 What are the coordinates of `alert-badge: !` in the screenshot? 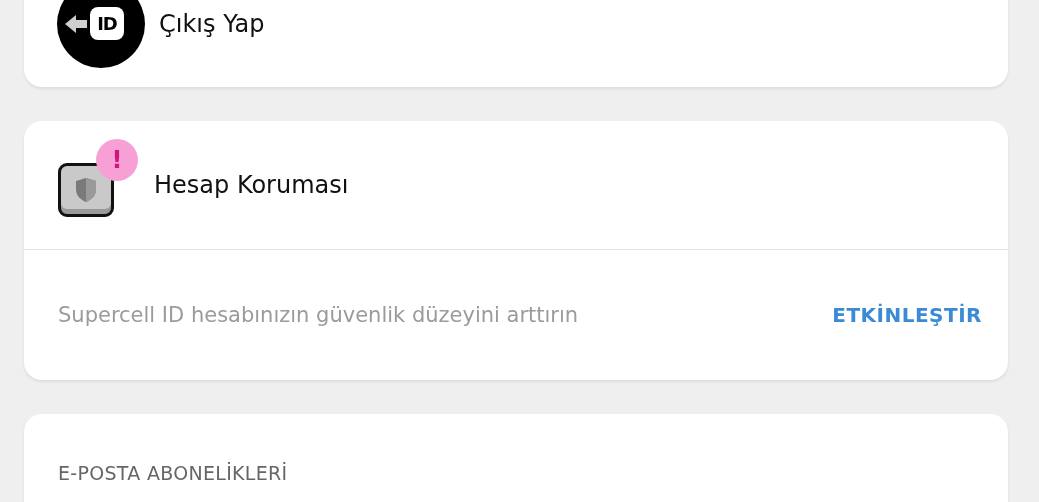 It's located at (117, 160).